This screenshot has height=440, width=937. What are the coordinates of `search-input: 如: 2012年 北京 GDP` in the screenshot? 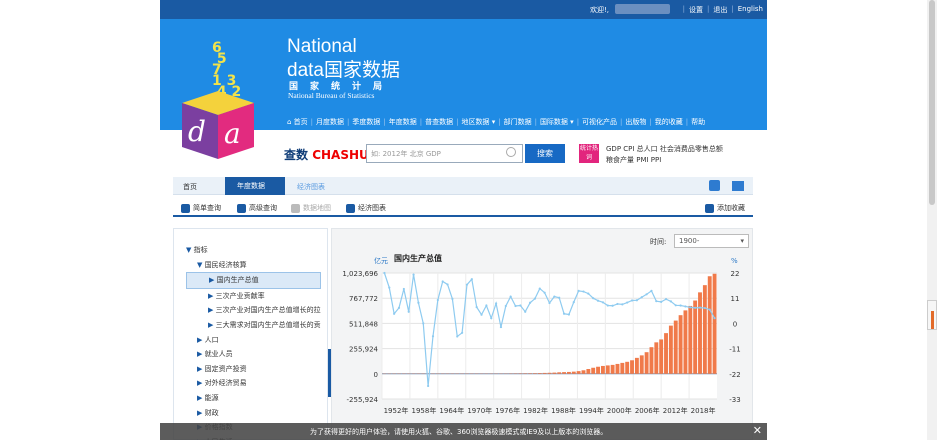 It's located at (444, 153).